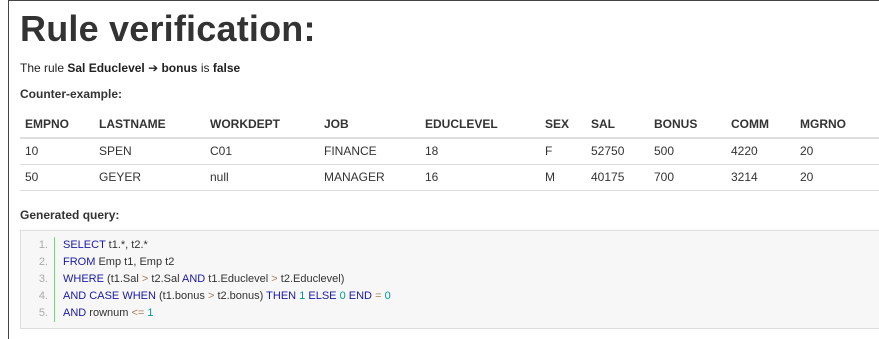 This screenshot has width=879, height=339. What do you see at coordinates (369, 151) in the screenshot?
I see `table-cell: FINANCE` at bounding box center [369, 151].